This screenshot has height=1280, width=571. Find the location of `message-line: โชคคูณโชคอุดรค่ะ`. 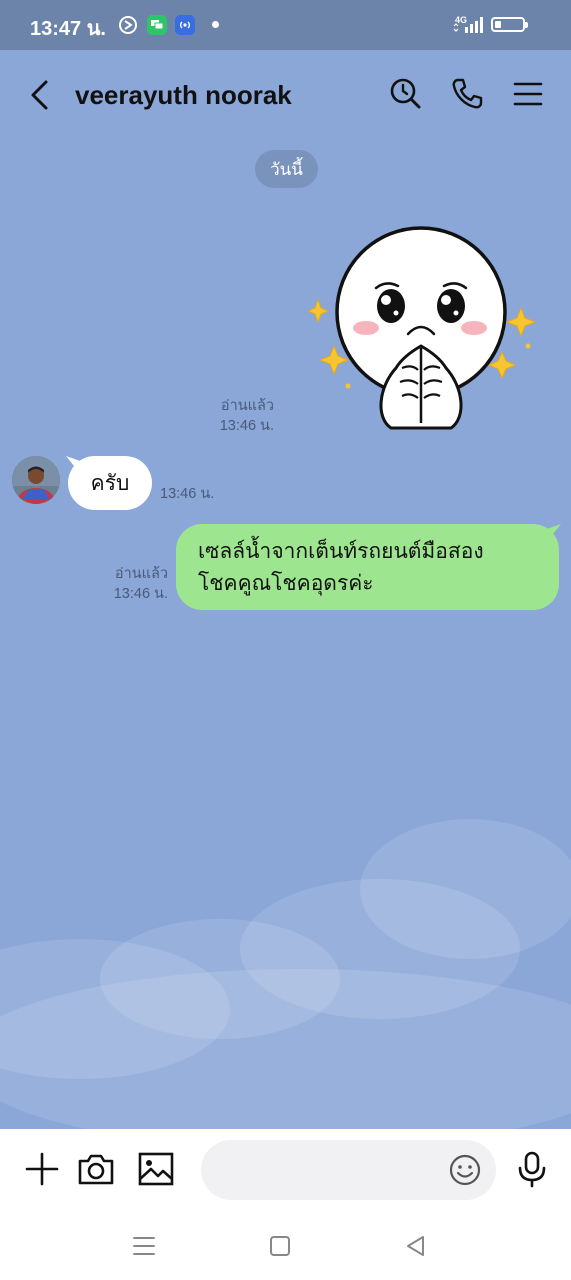

message-line: โชคคูณโชคอุดรค่ะ is located at coordinates (286, 583).